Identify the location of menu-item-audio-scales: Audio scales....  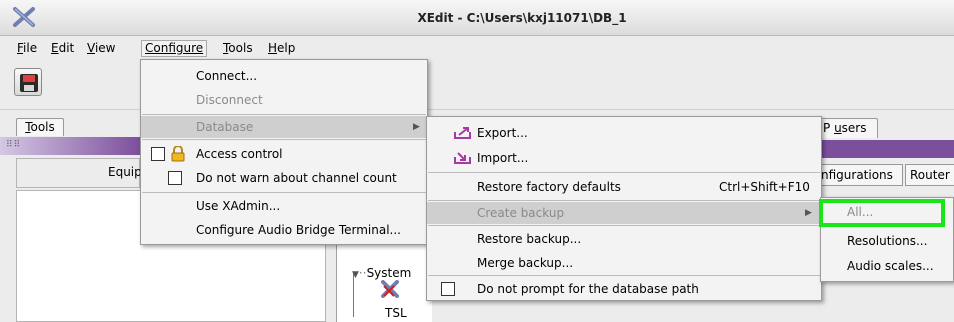
(887, 266).